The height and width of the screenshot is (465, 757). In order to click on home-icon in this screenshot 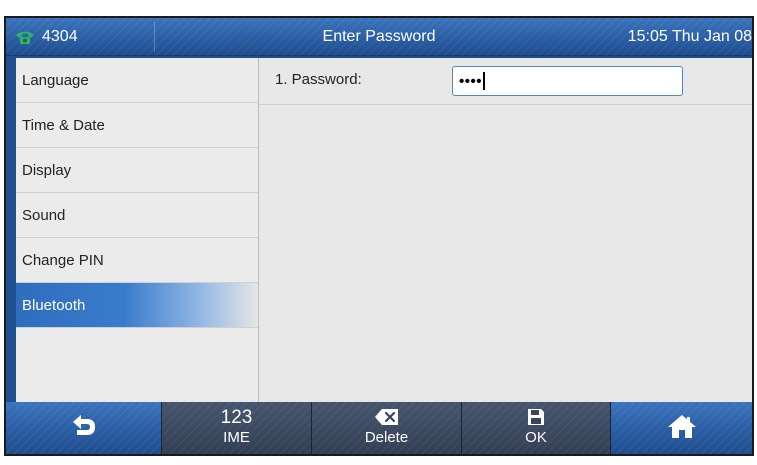, I will do `click(682, 428)`.